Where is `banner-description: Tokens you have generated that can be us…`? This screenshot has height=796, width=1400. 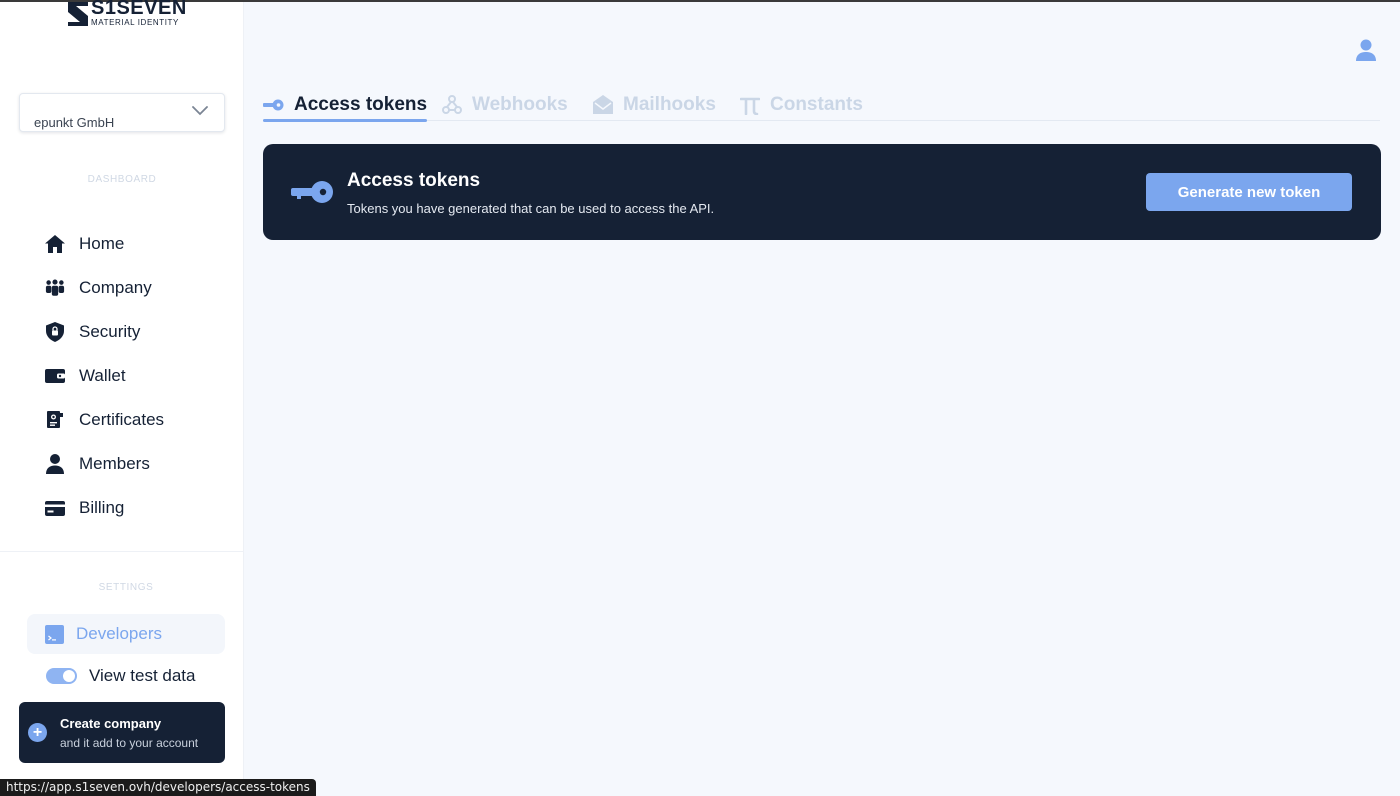
banner-description: Tokens you have generated that can be us… is located at coordinates (531, 208).